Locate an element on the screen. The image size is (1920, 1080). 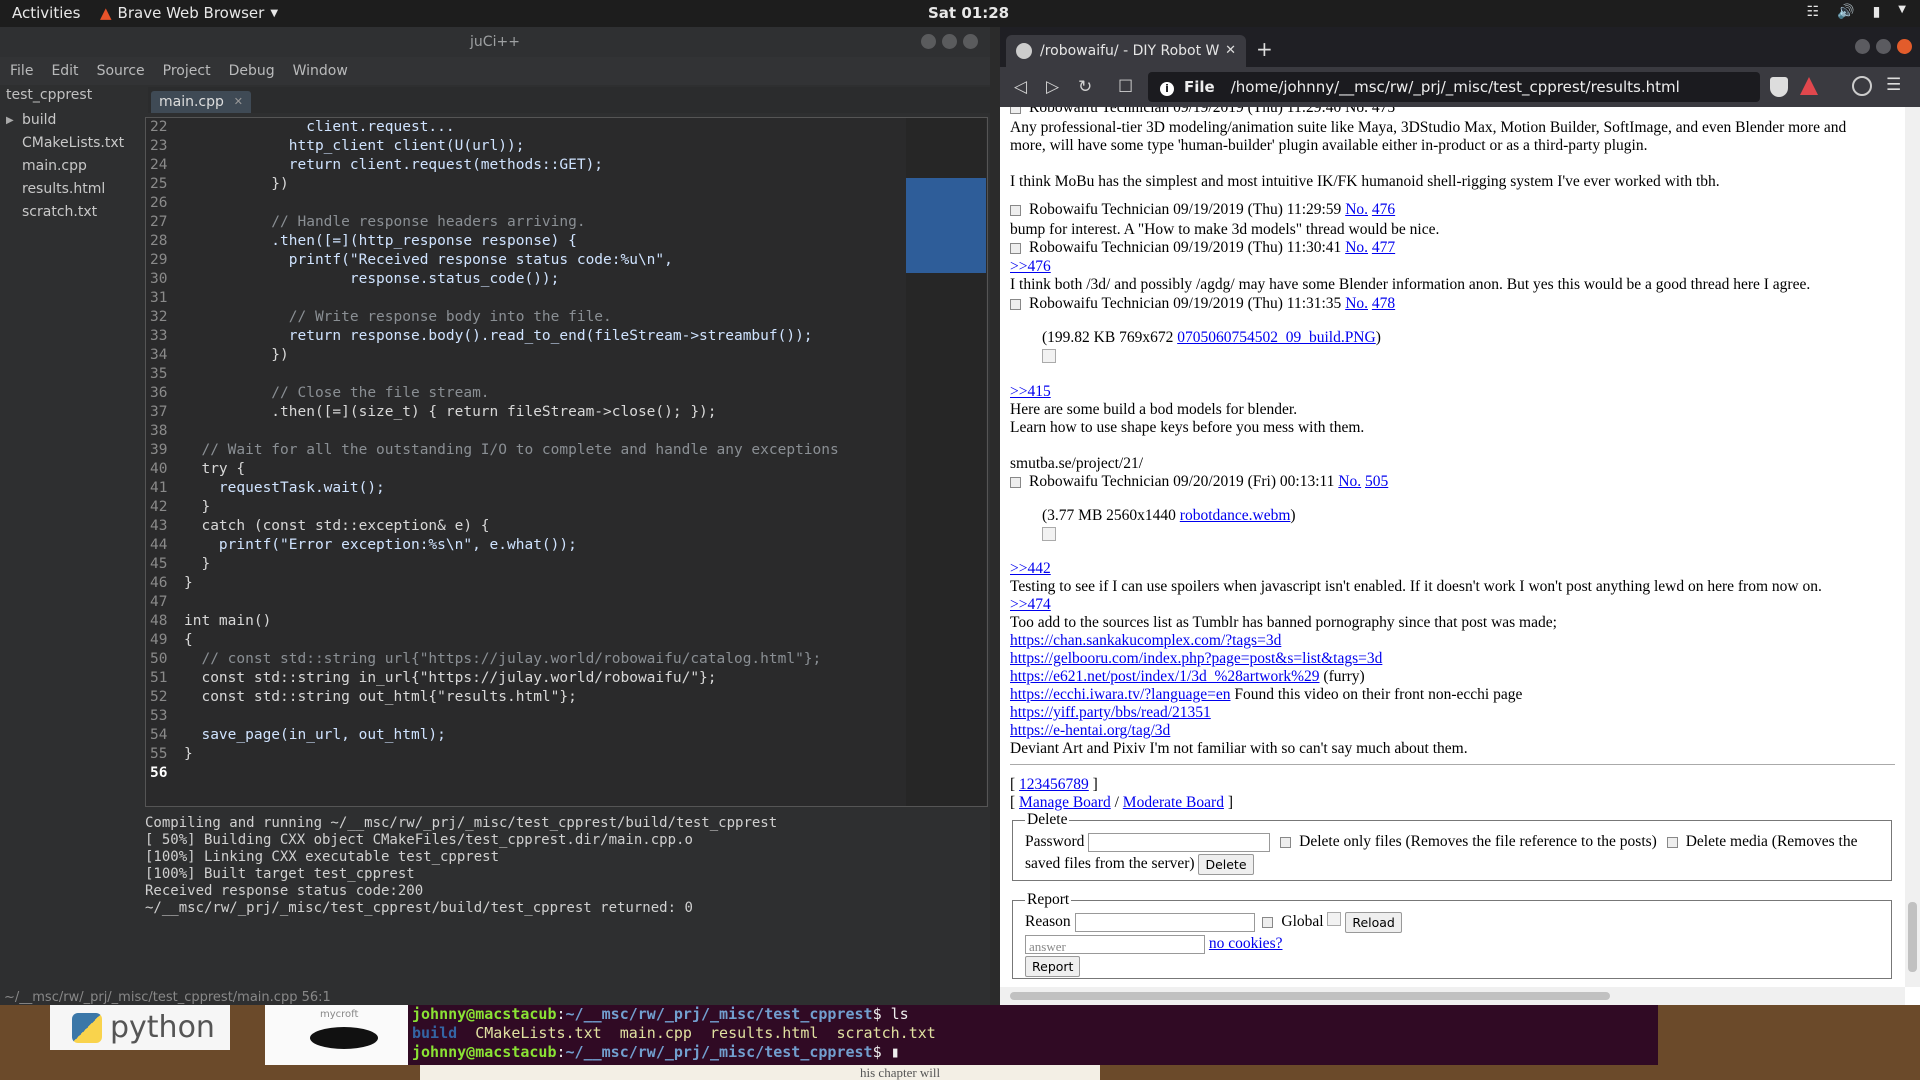
app-menu: ▲ Brave Web Browser ▼ is located at coordinates (189, 13).